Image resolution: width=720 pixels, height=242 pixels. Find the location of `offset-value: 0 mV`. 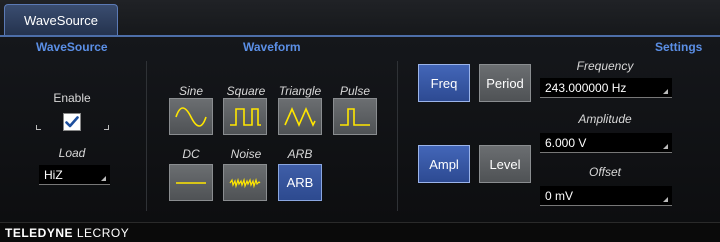

offset-value: 0 mV is located at coordinates (559, 195).